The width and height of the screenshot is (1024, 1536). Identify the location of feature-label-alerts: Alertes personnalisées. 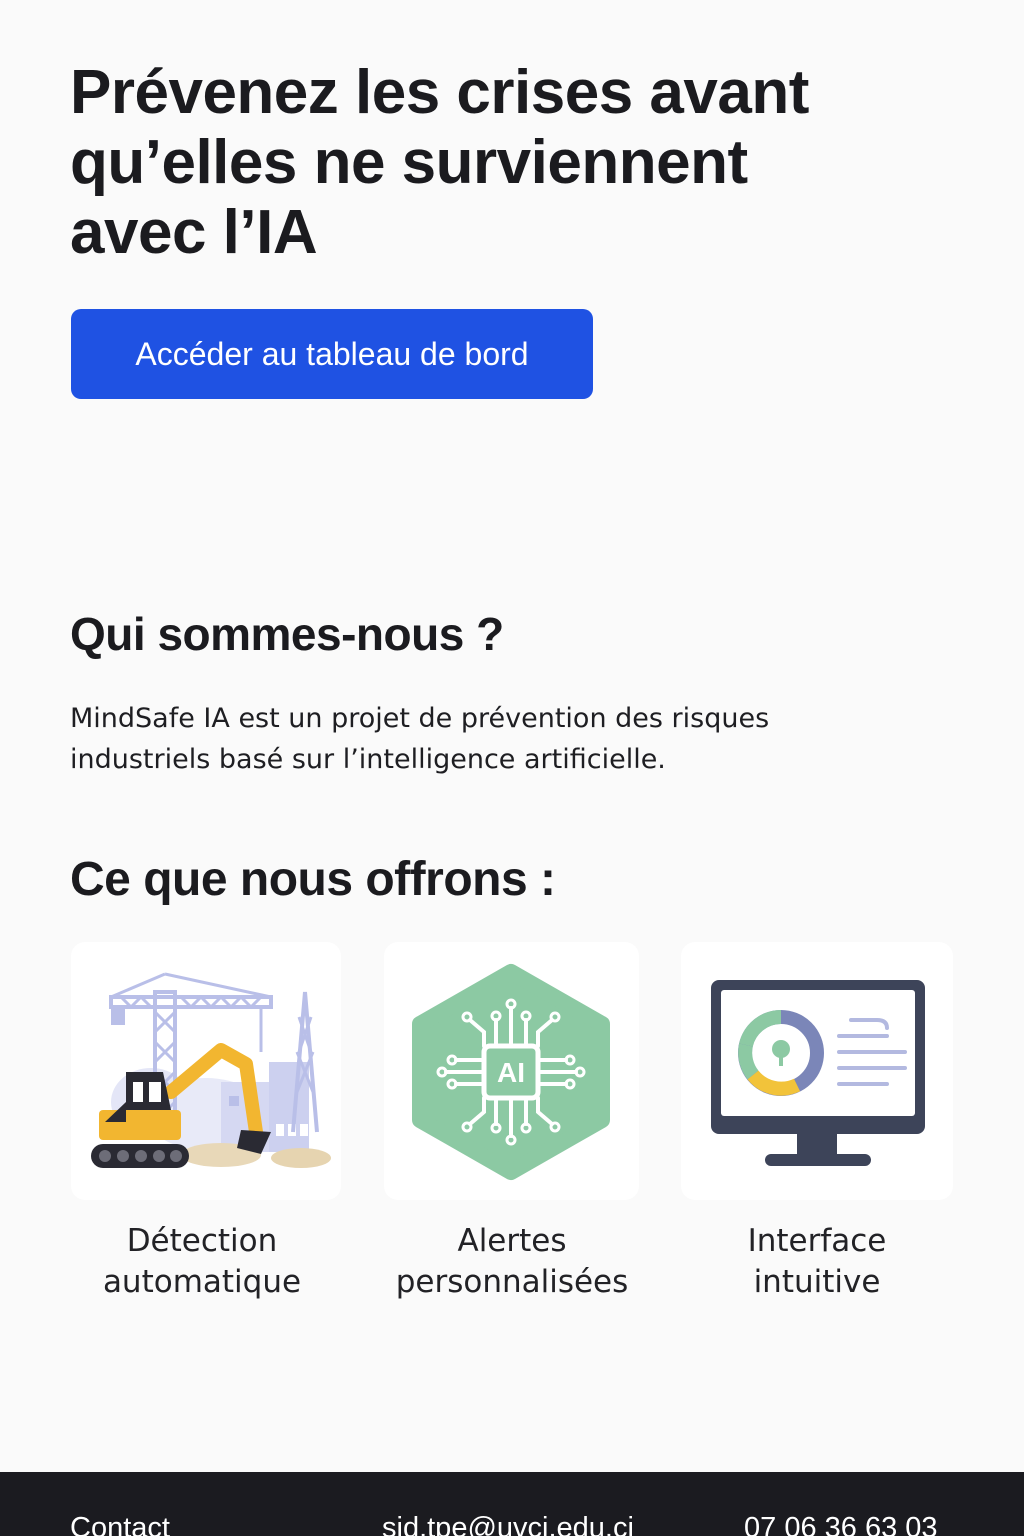
(512, 1262).